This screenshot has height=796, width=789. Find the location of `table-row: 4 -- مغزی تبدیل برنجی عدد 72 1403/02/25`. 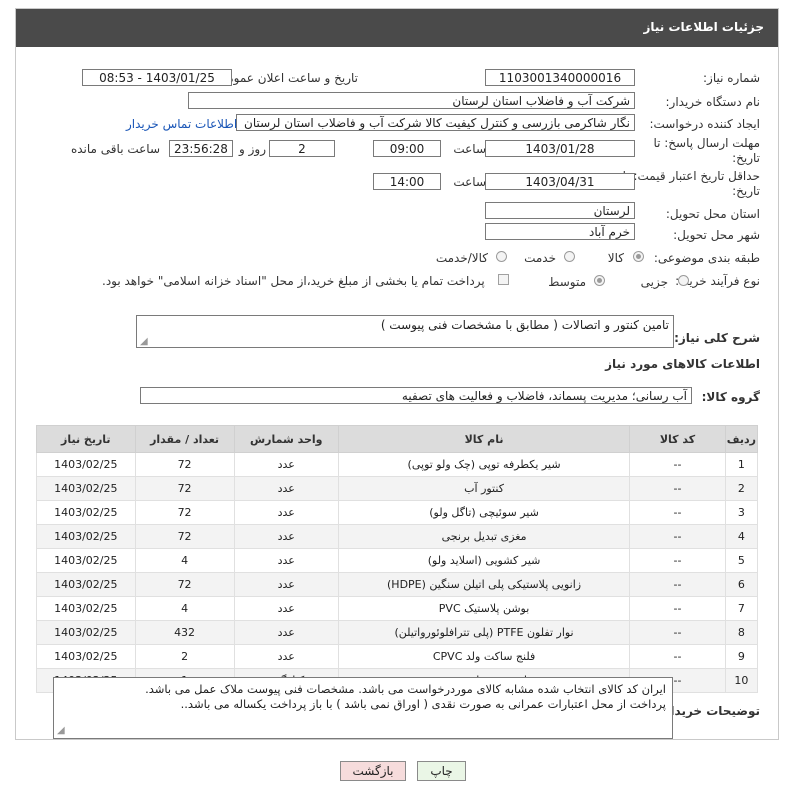

table-row: 4 -- مغزی تبدیل برنجی عدد 72 1403/02/25 is located at coordinates (397, 536).